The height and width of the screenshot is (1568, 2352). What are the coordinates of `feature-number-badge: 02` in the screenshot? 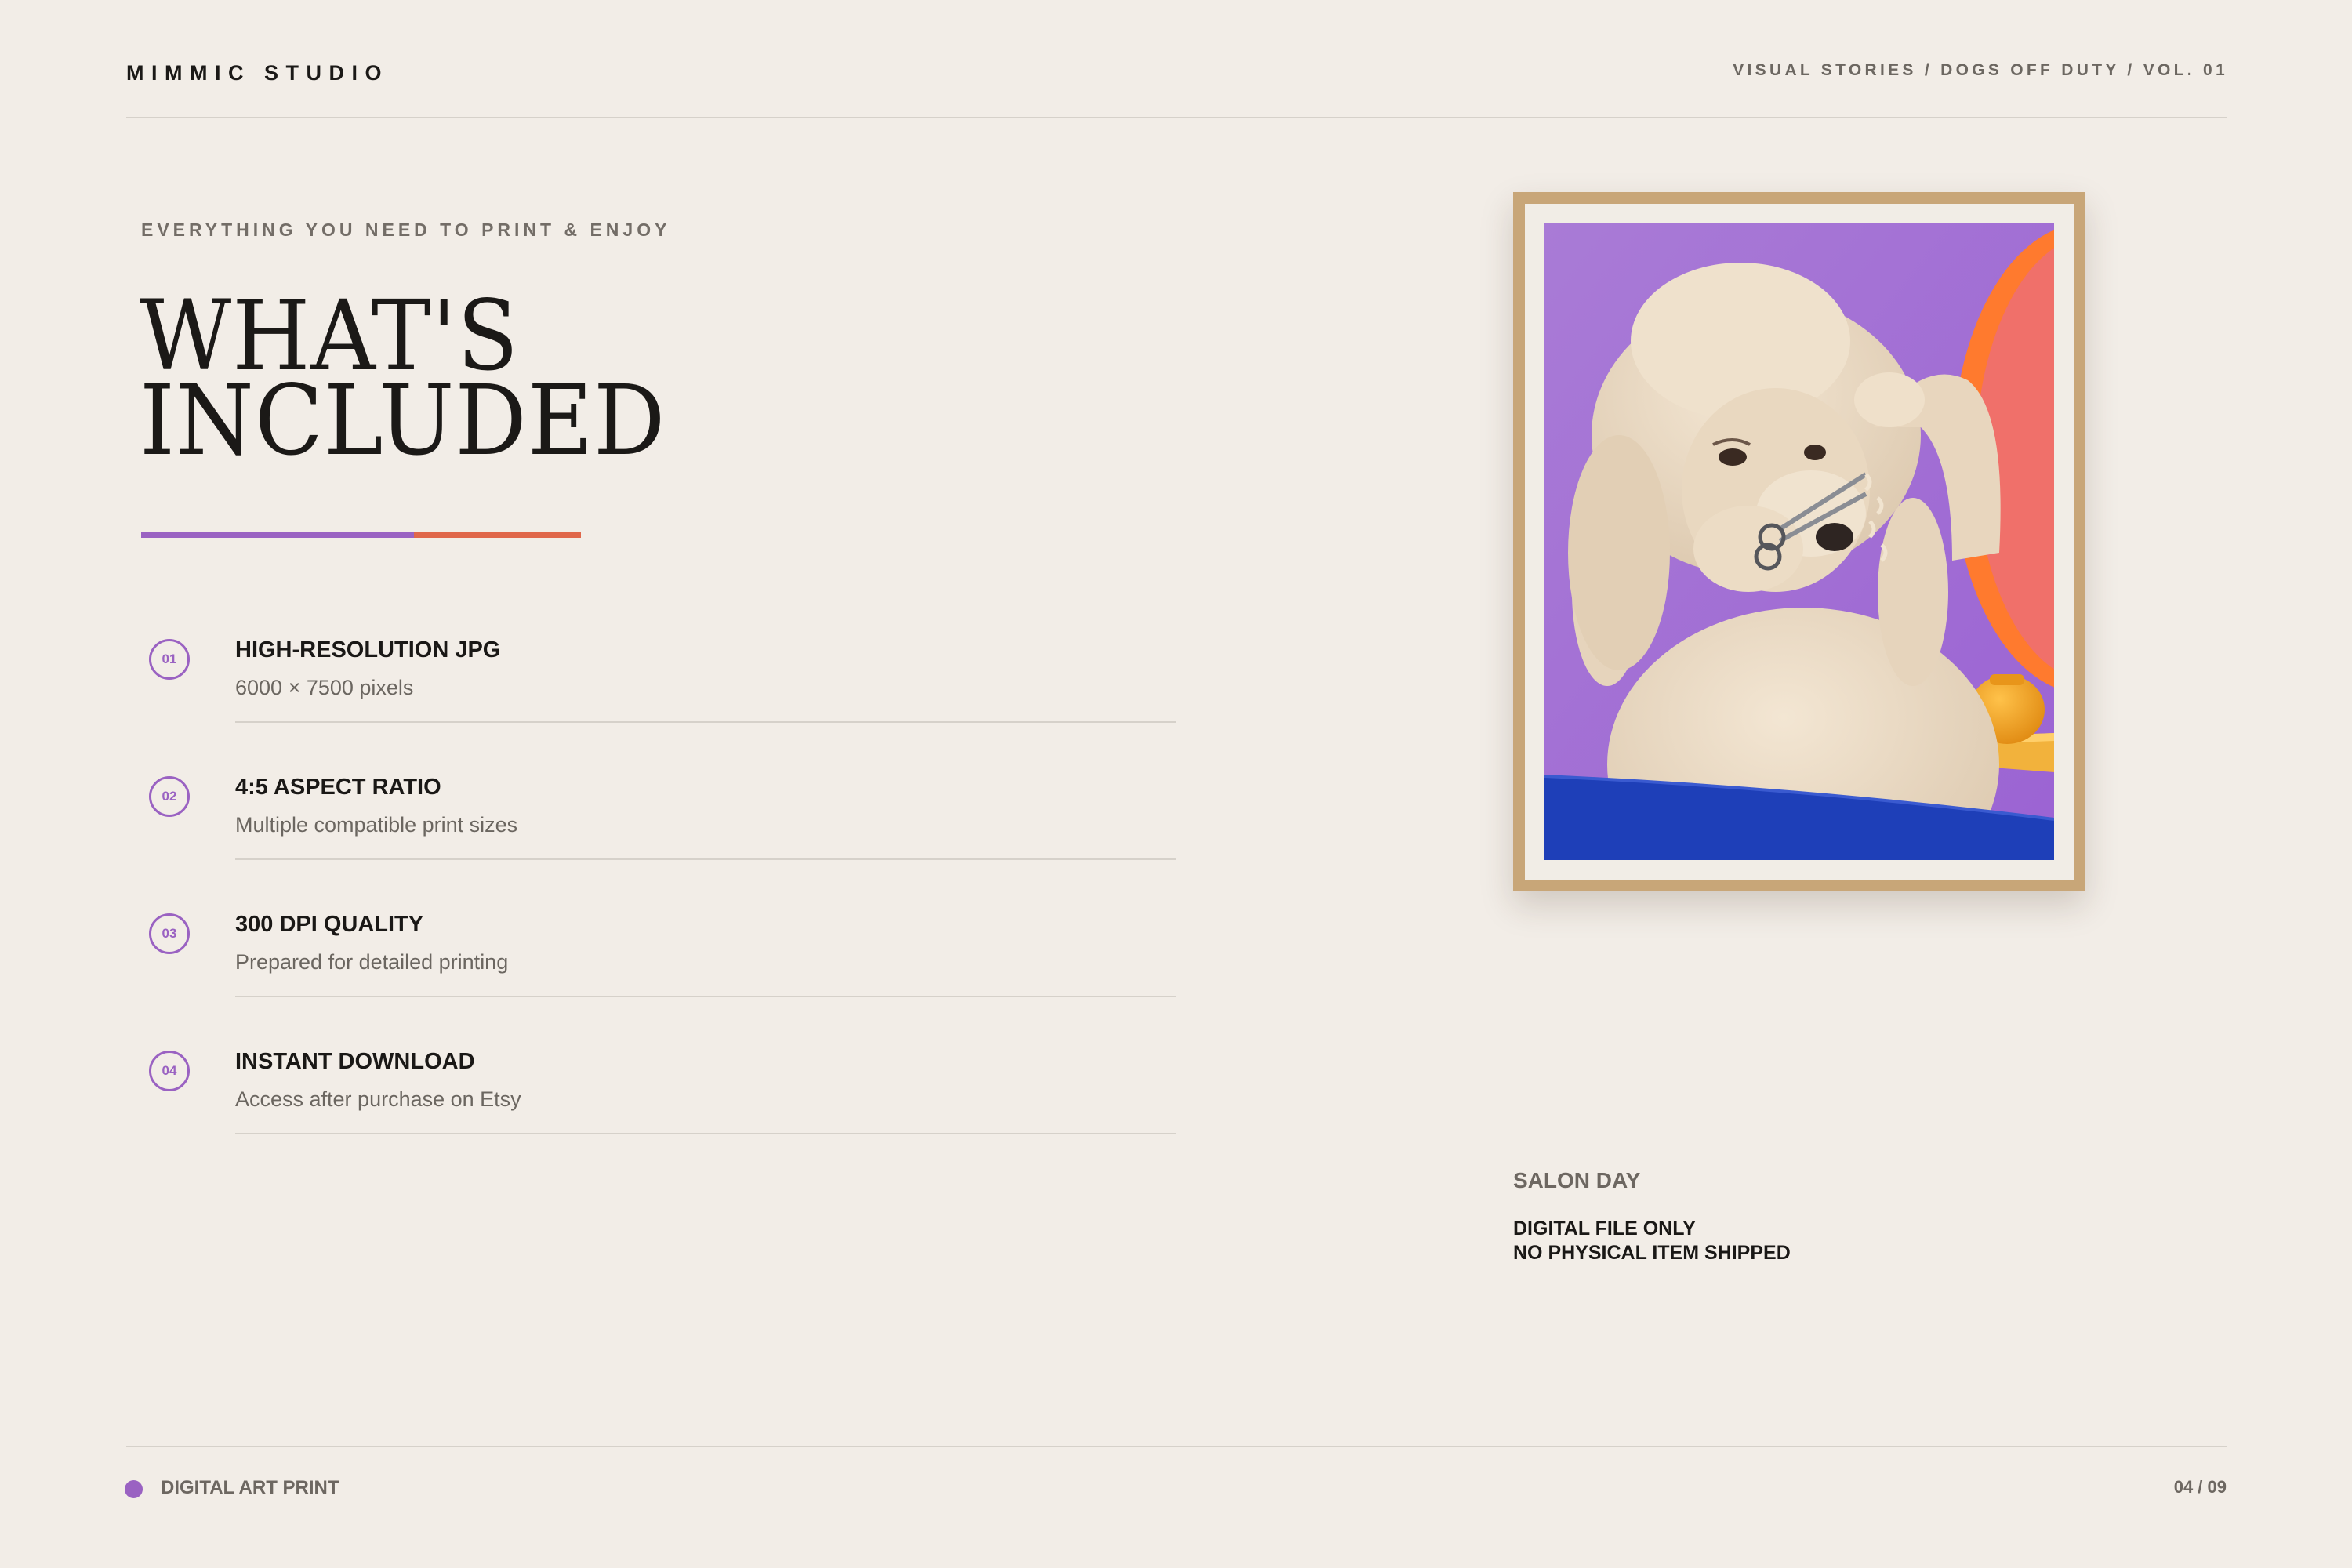 It's located at (169, 796).